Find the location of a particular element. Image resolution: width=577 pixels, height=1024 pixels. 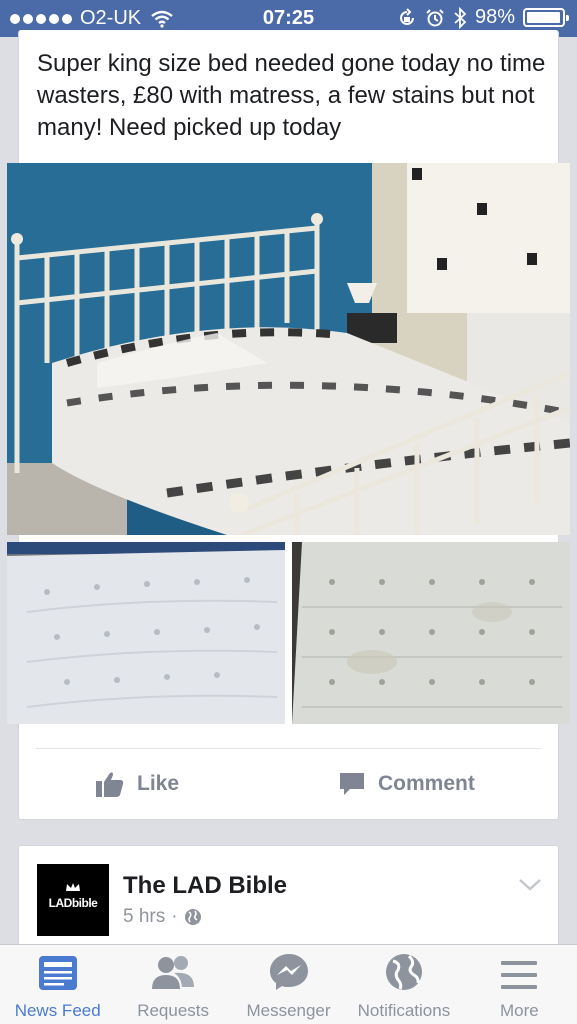

tab-requests: Requests is located at coordinates (172, 984).